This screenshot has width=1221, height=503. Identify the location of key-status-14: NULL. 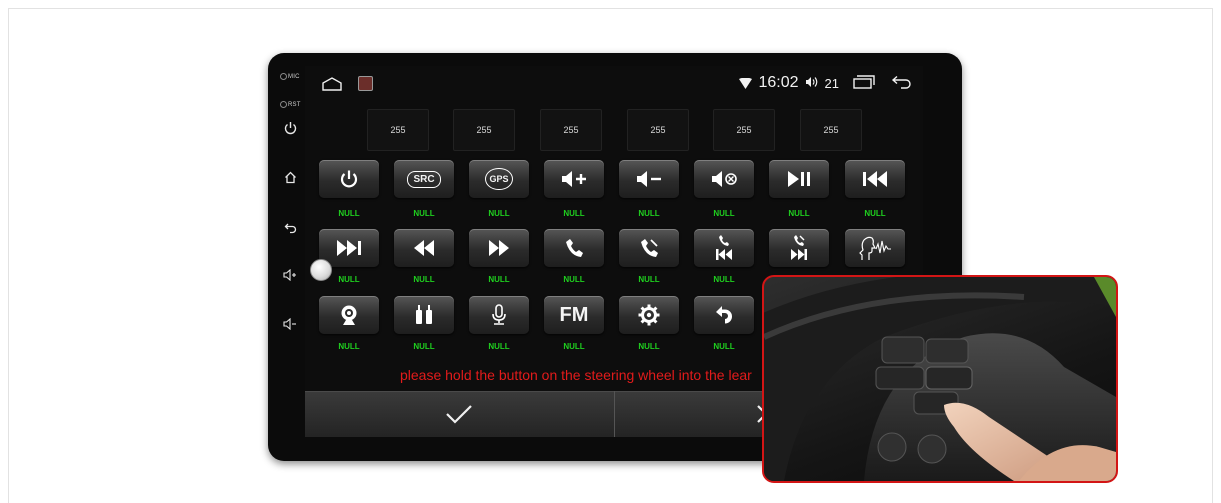
(724, 279).